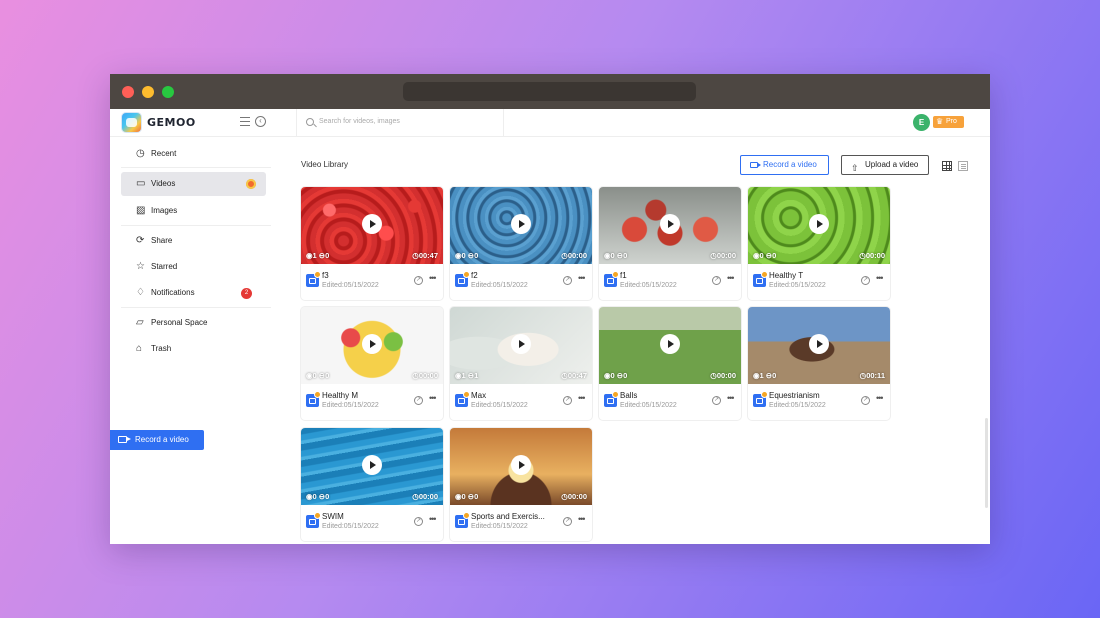  What do you see at coordinates (986, 463) in the screenshot?
I see `scrollbar` at bounding box center [986, 463].